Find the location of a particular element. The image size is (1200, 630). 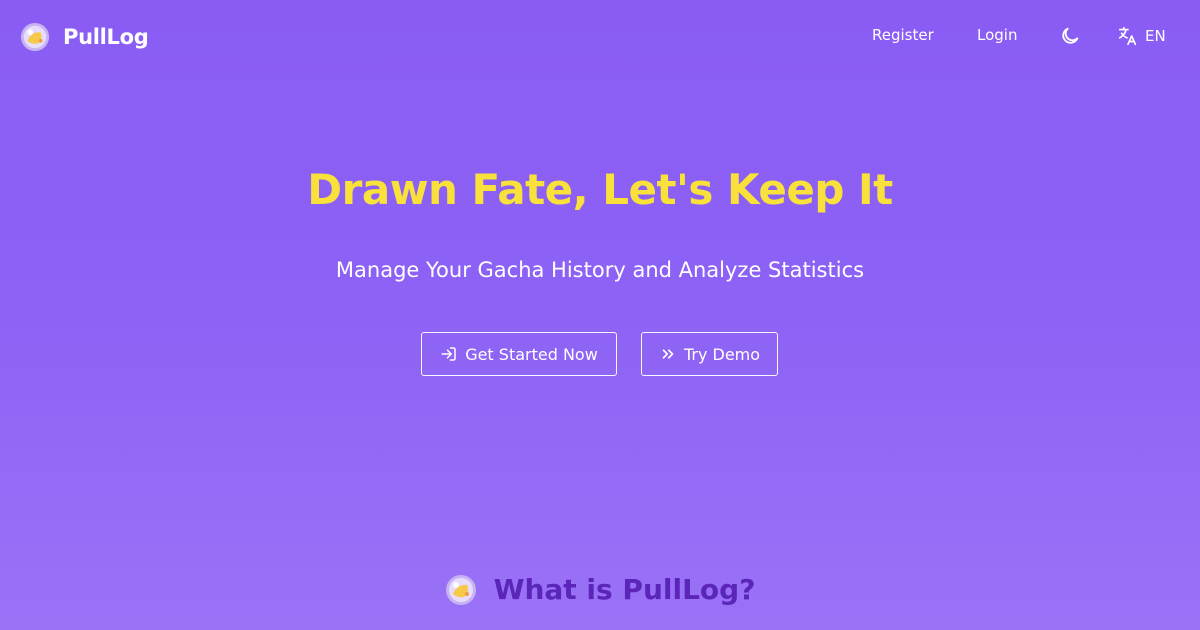

top-navbar: PullLog Register Login EN is located at coordinates (600, 36).